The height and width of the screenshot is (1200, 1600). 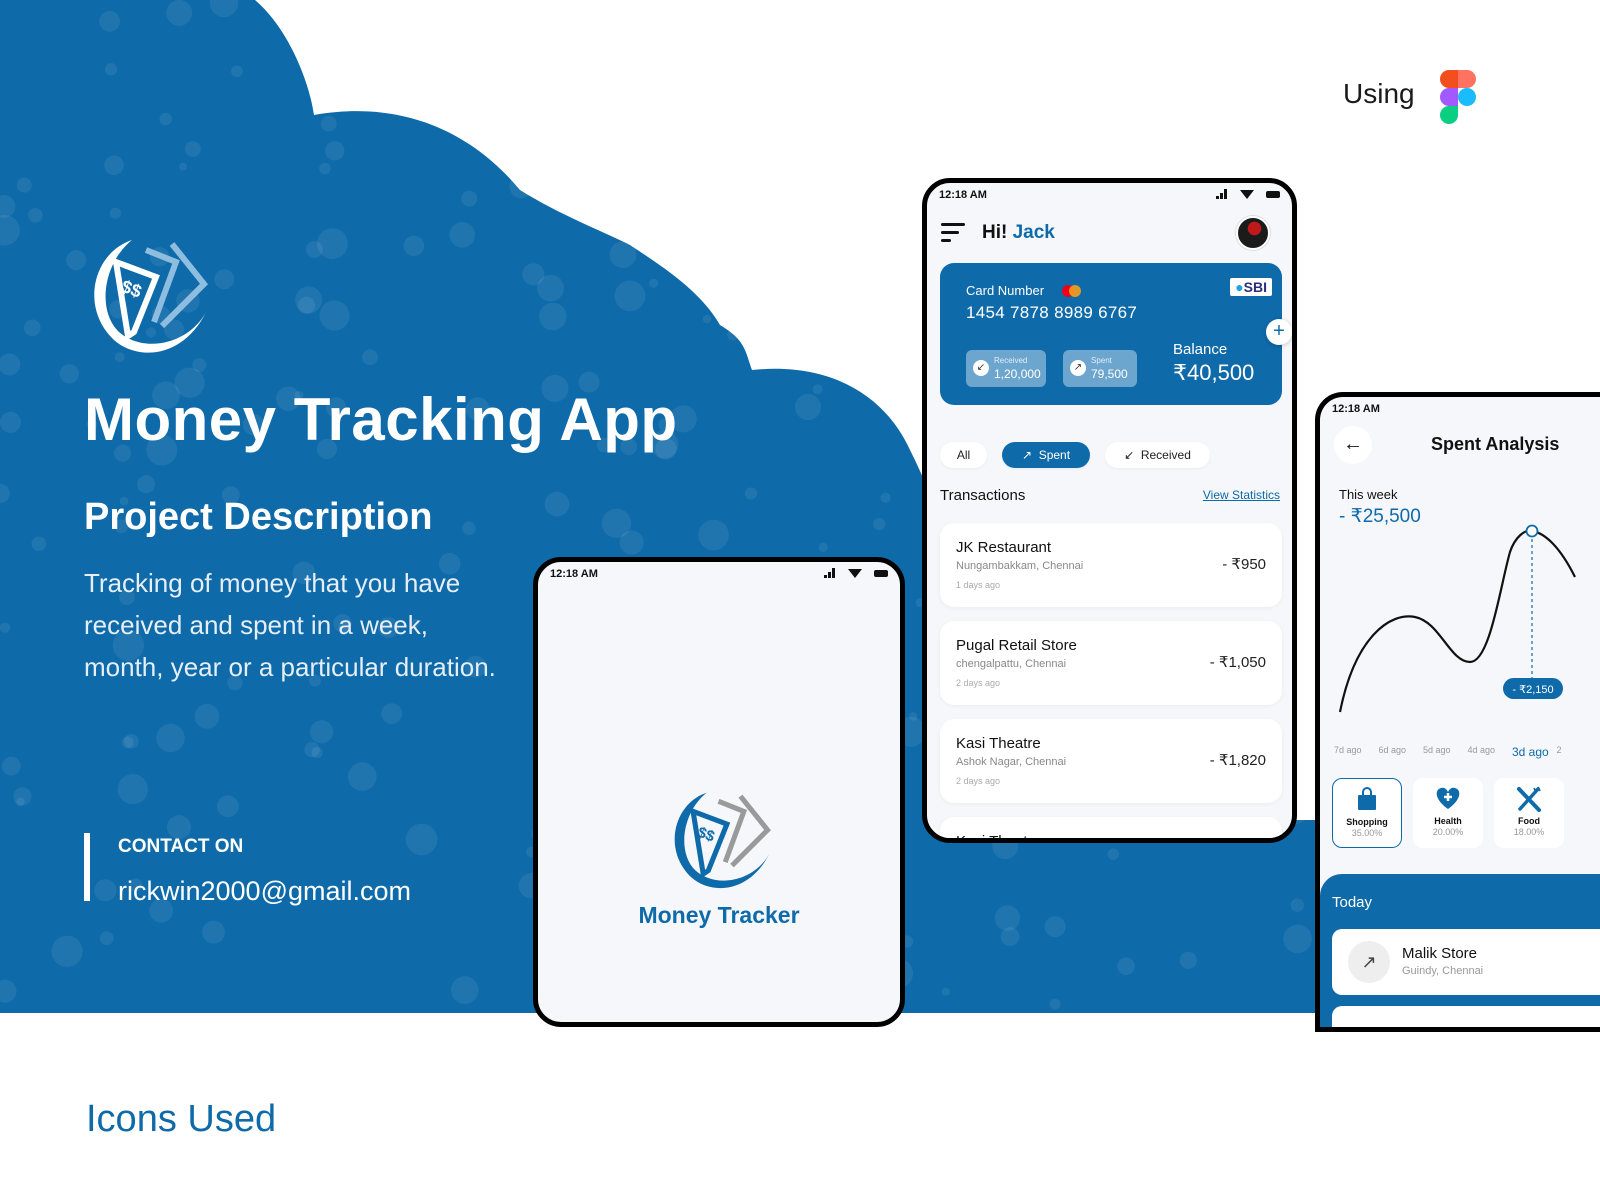 I want to click on greeting-text: Hi!, so click(x=995, y=232).